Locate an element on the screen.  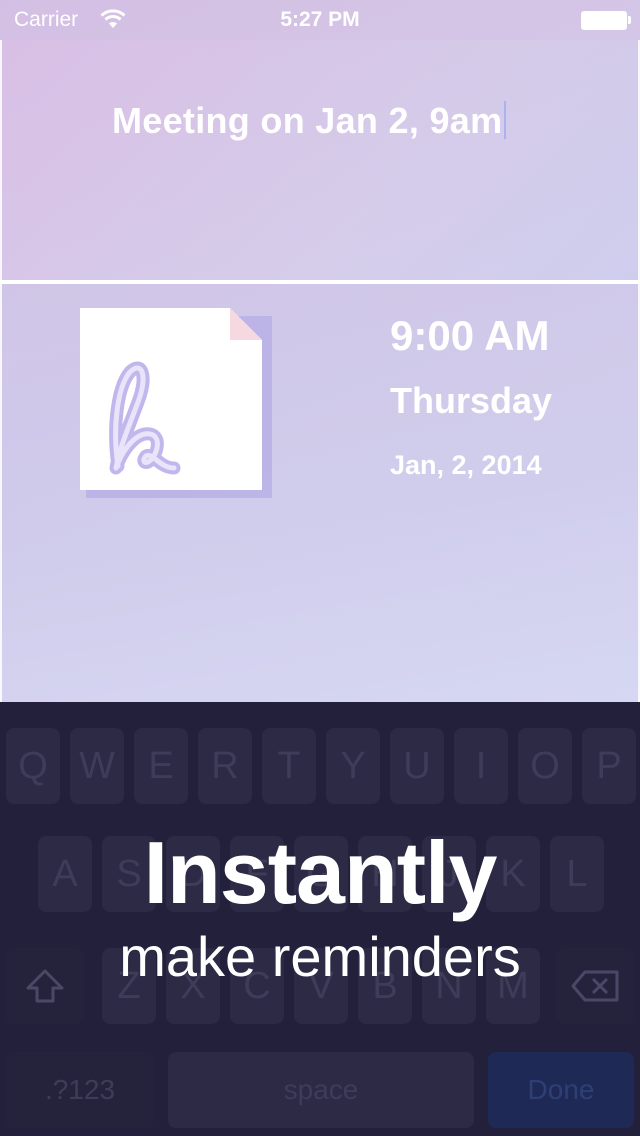
key-y: Y is located at coordinates (353, 766).